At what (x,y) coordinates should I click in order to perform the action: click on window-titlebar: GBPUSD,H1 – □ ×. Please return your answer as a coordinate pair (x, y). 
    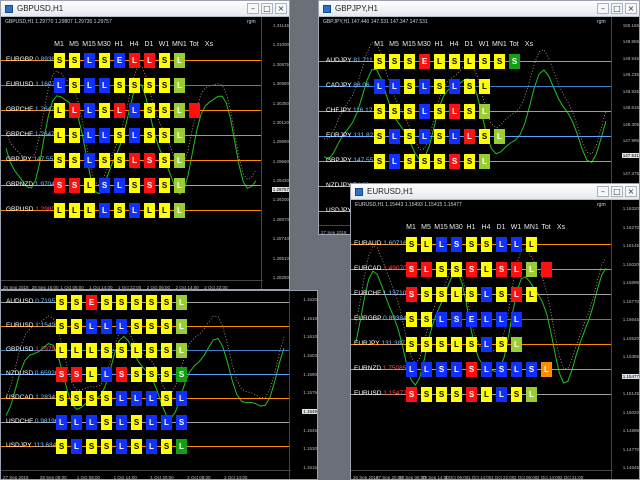
    Looking at the image, I should click on (145, 9).